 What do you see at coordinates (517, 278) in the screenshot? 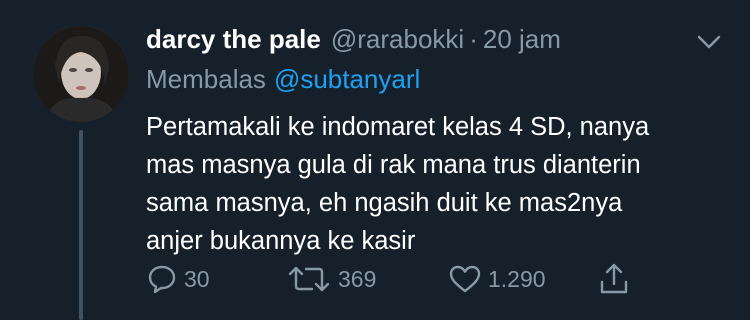
I see `like-count: 1.290` at bounding box center [517, 278].